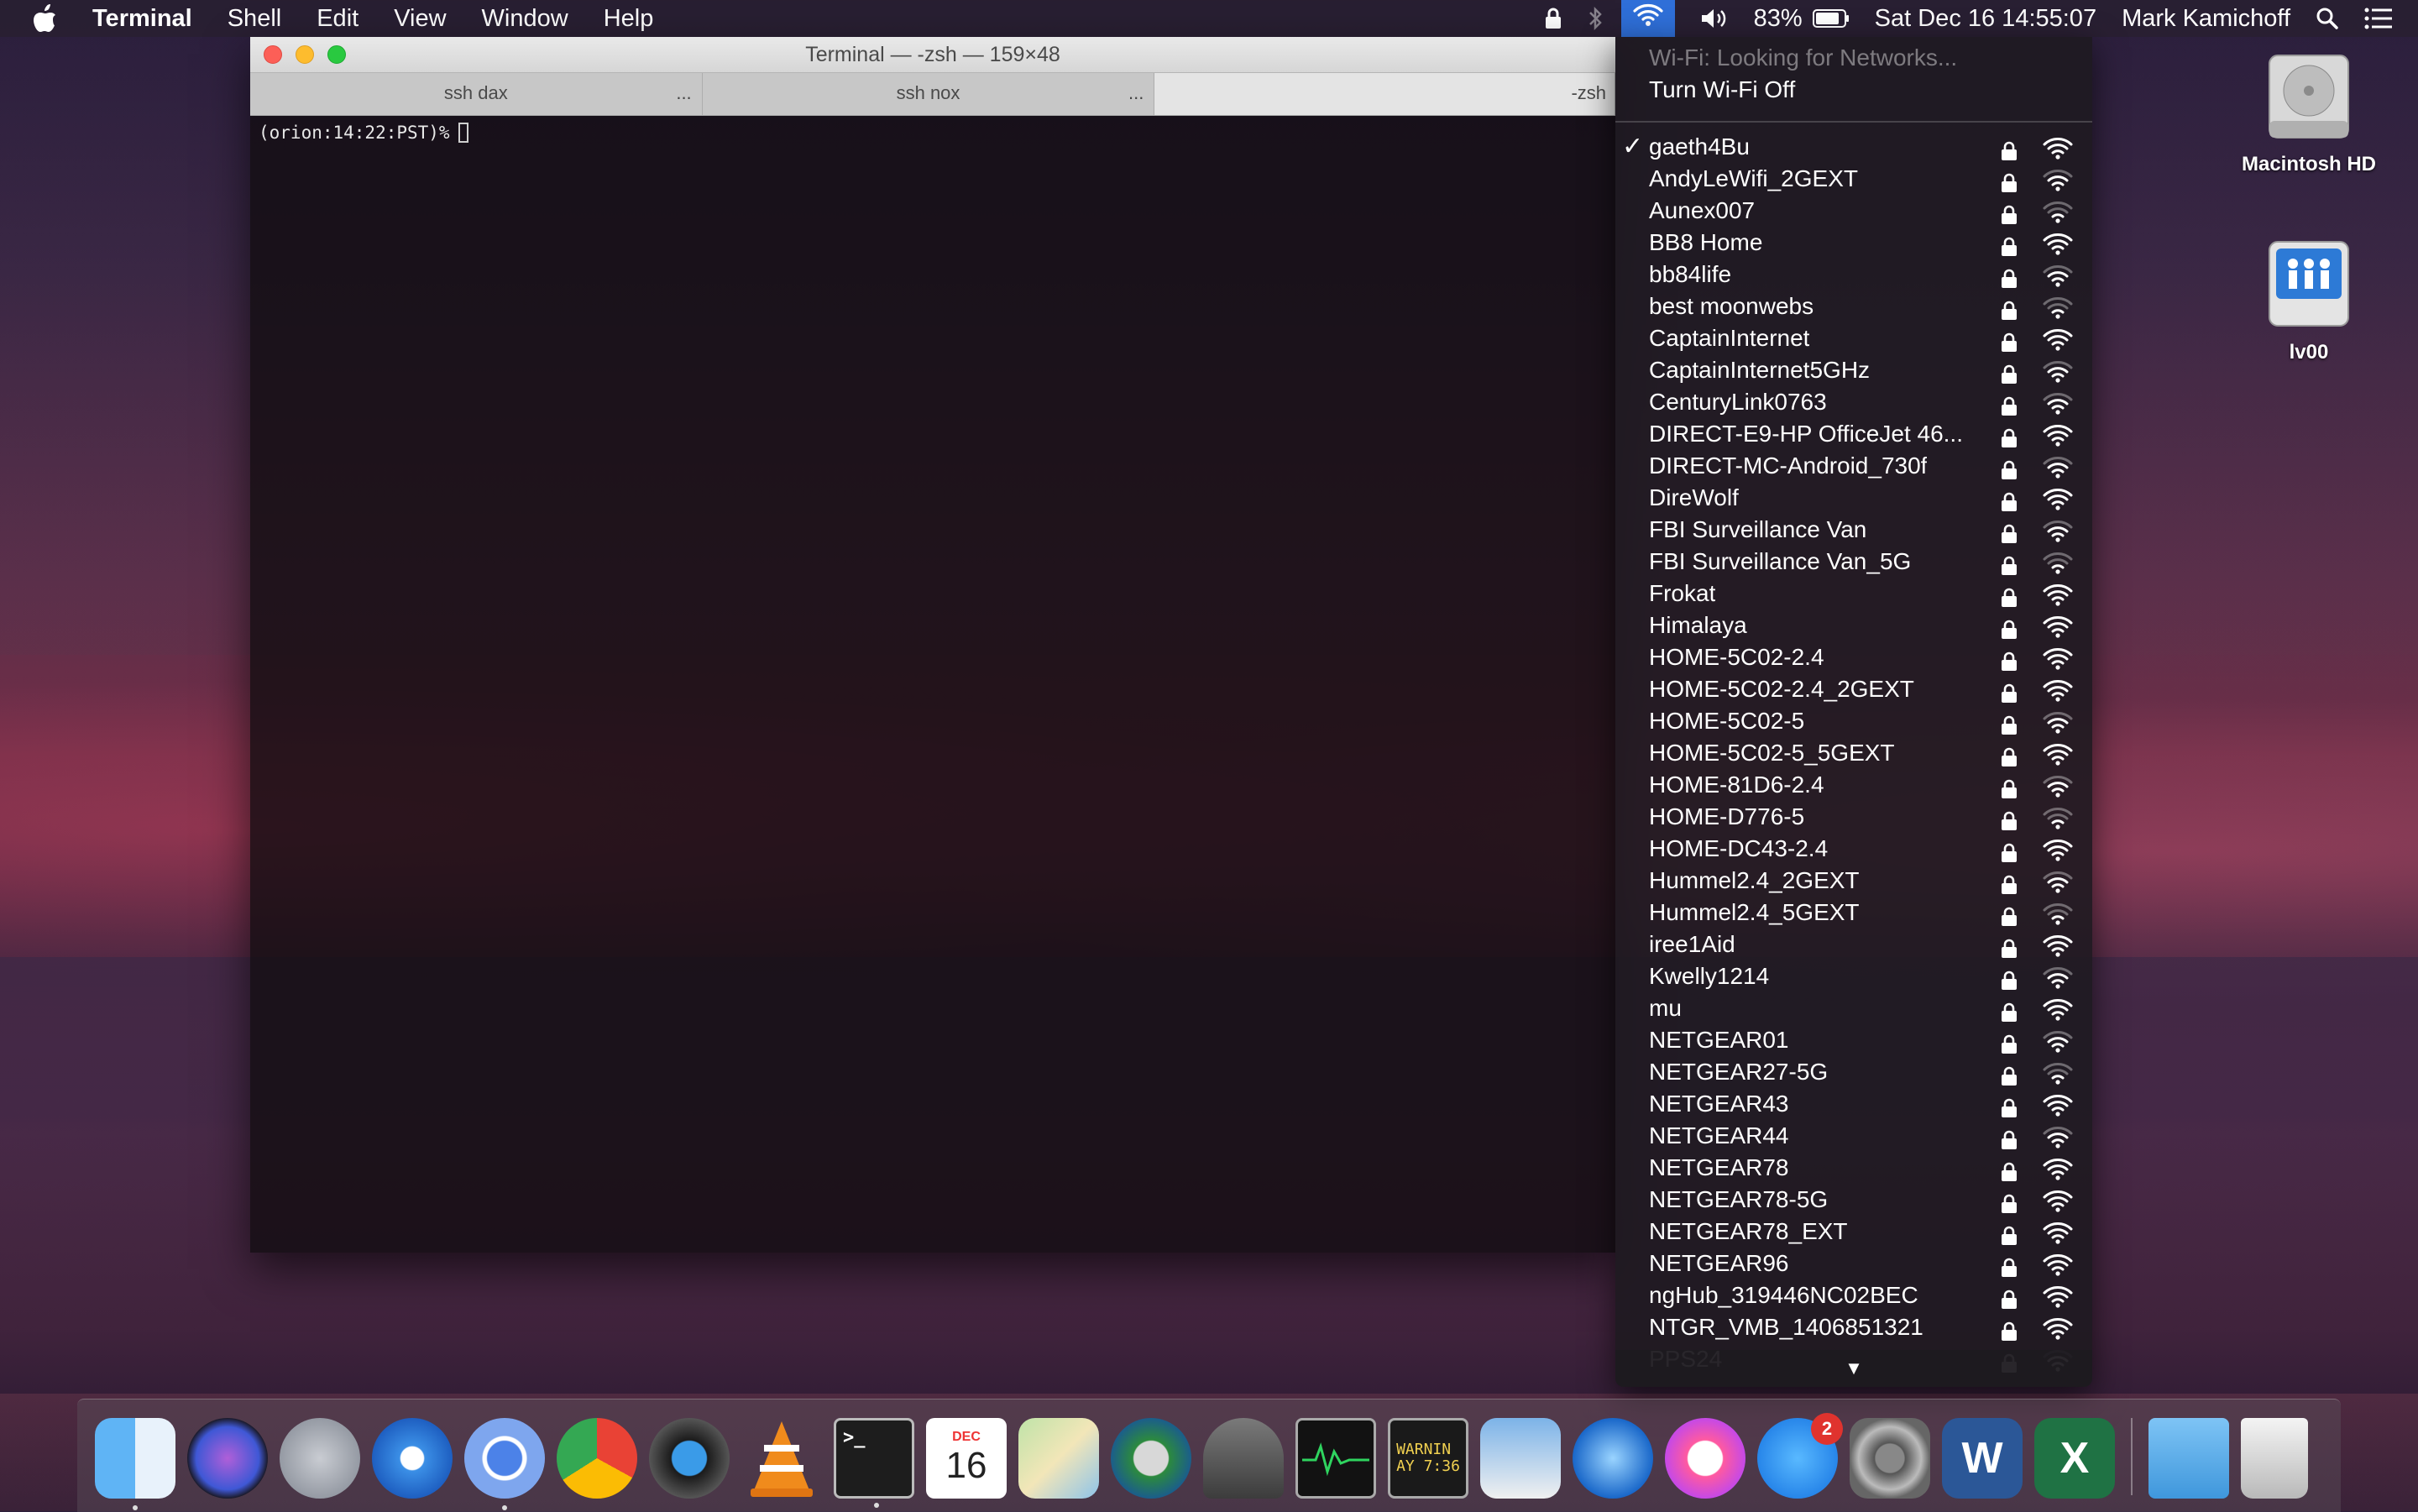 Image resolution: width=2418 pixels, height=1512 pixels. What do you see at coordinates (1335, 1458) in the screenshot?
I see `activity-monitor-icon` at bounding box center [1335, 1458].